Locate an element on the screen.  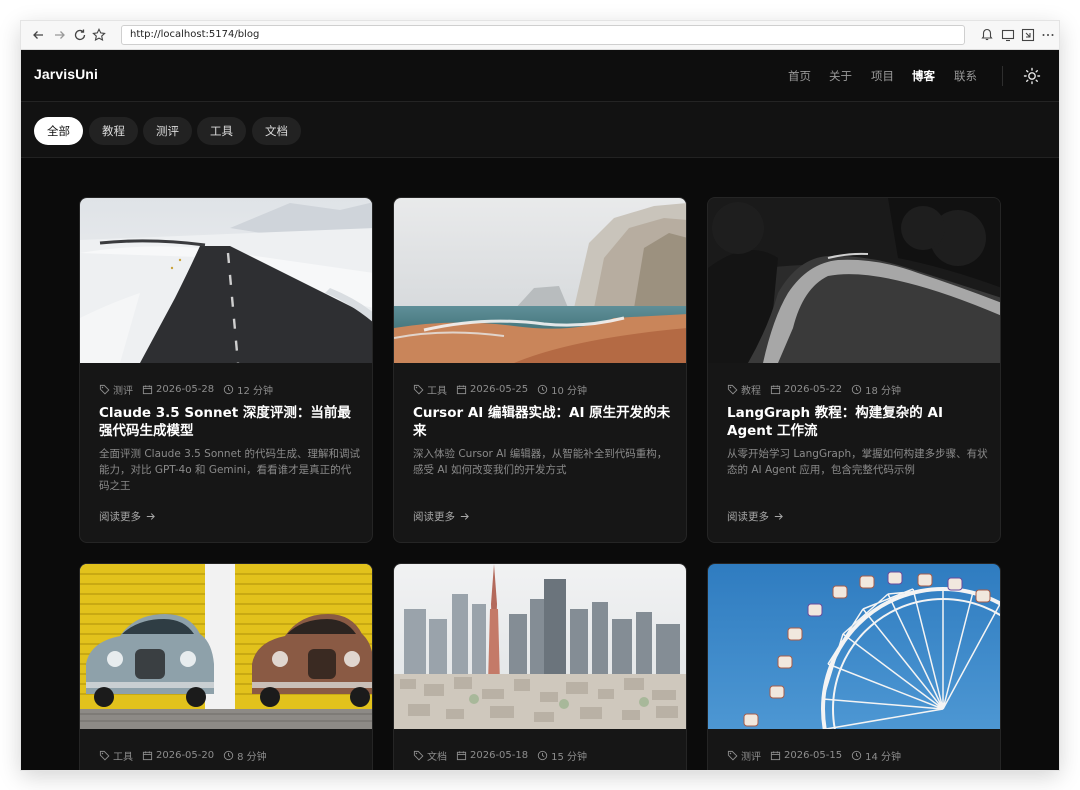
post-category: 文档 is located at coordinates (430, 755).